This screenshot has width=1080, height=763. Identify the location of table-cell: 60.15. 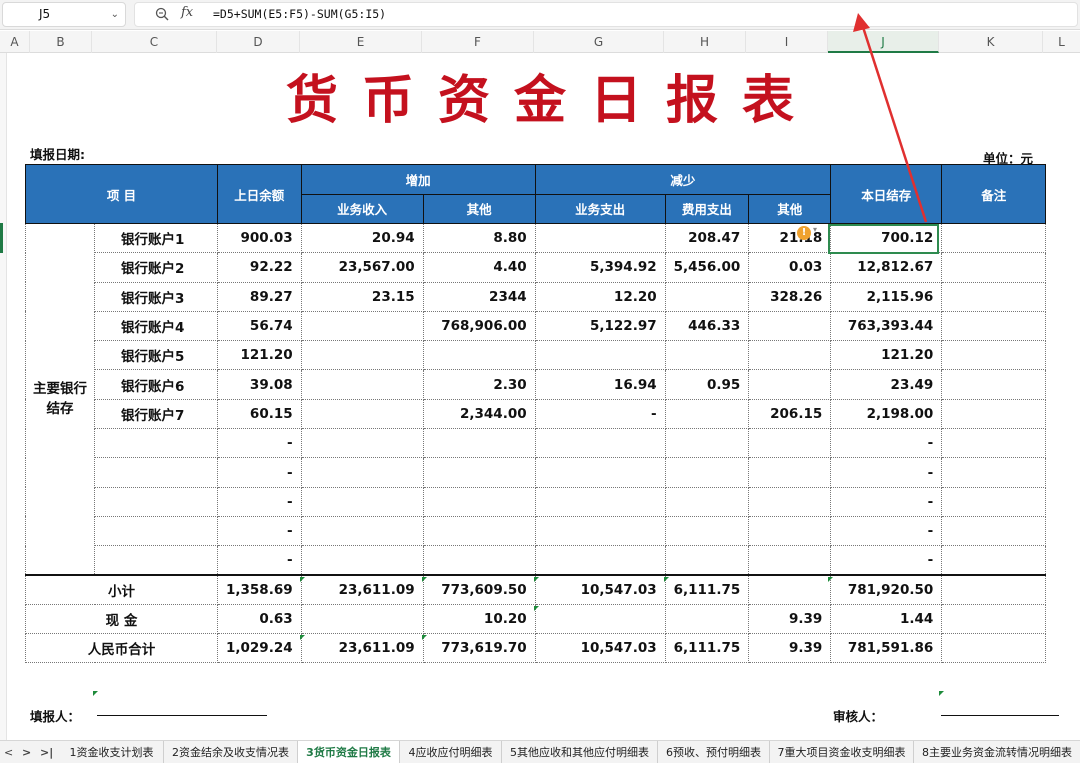
(259, 414).